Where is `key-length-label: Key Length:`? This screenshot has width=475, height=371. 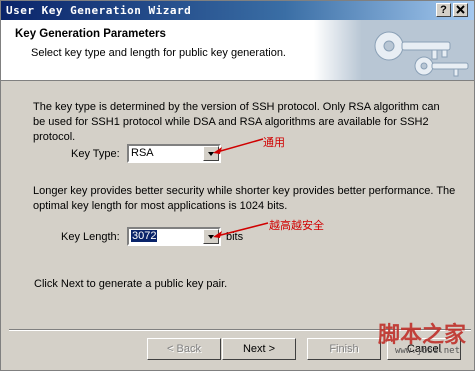
key-length-label: Key Length: is located at coordinates (90, 237).